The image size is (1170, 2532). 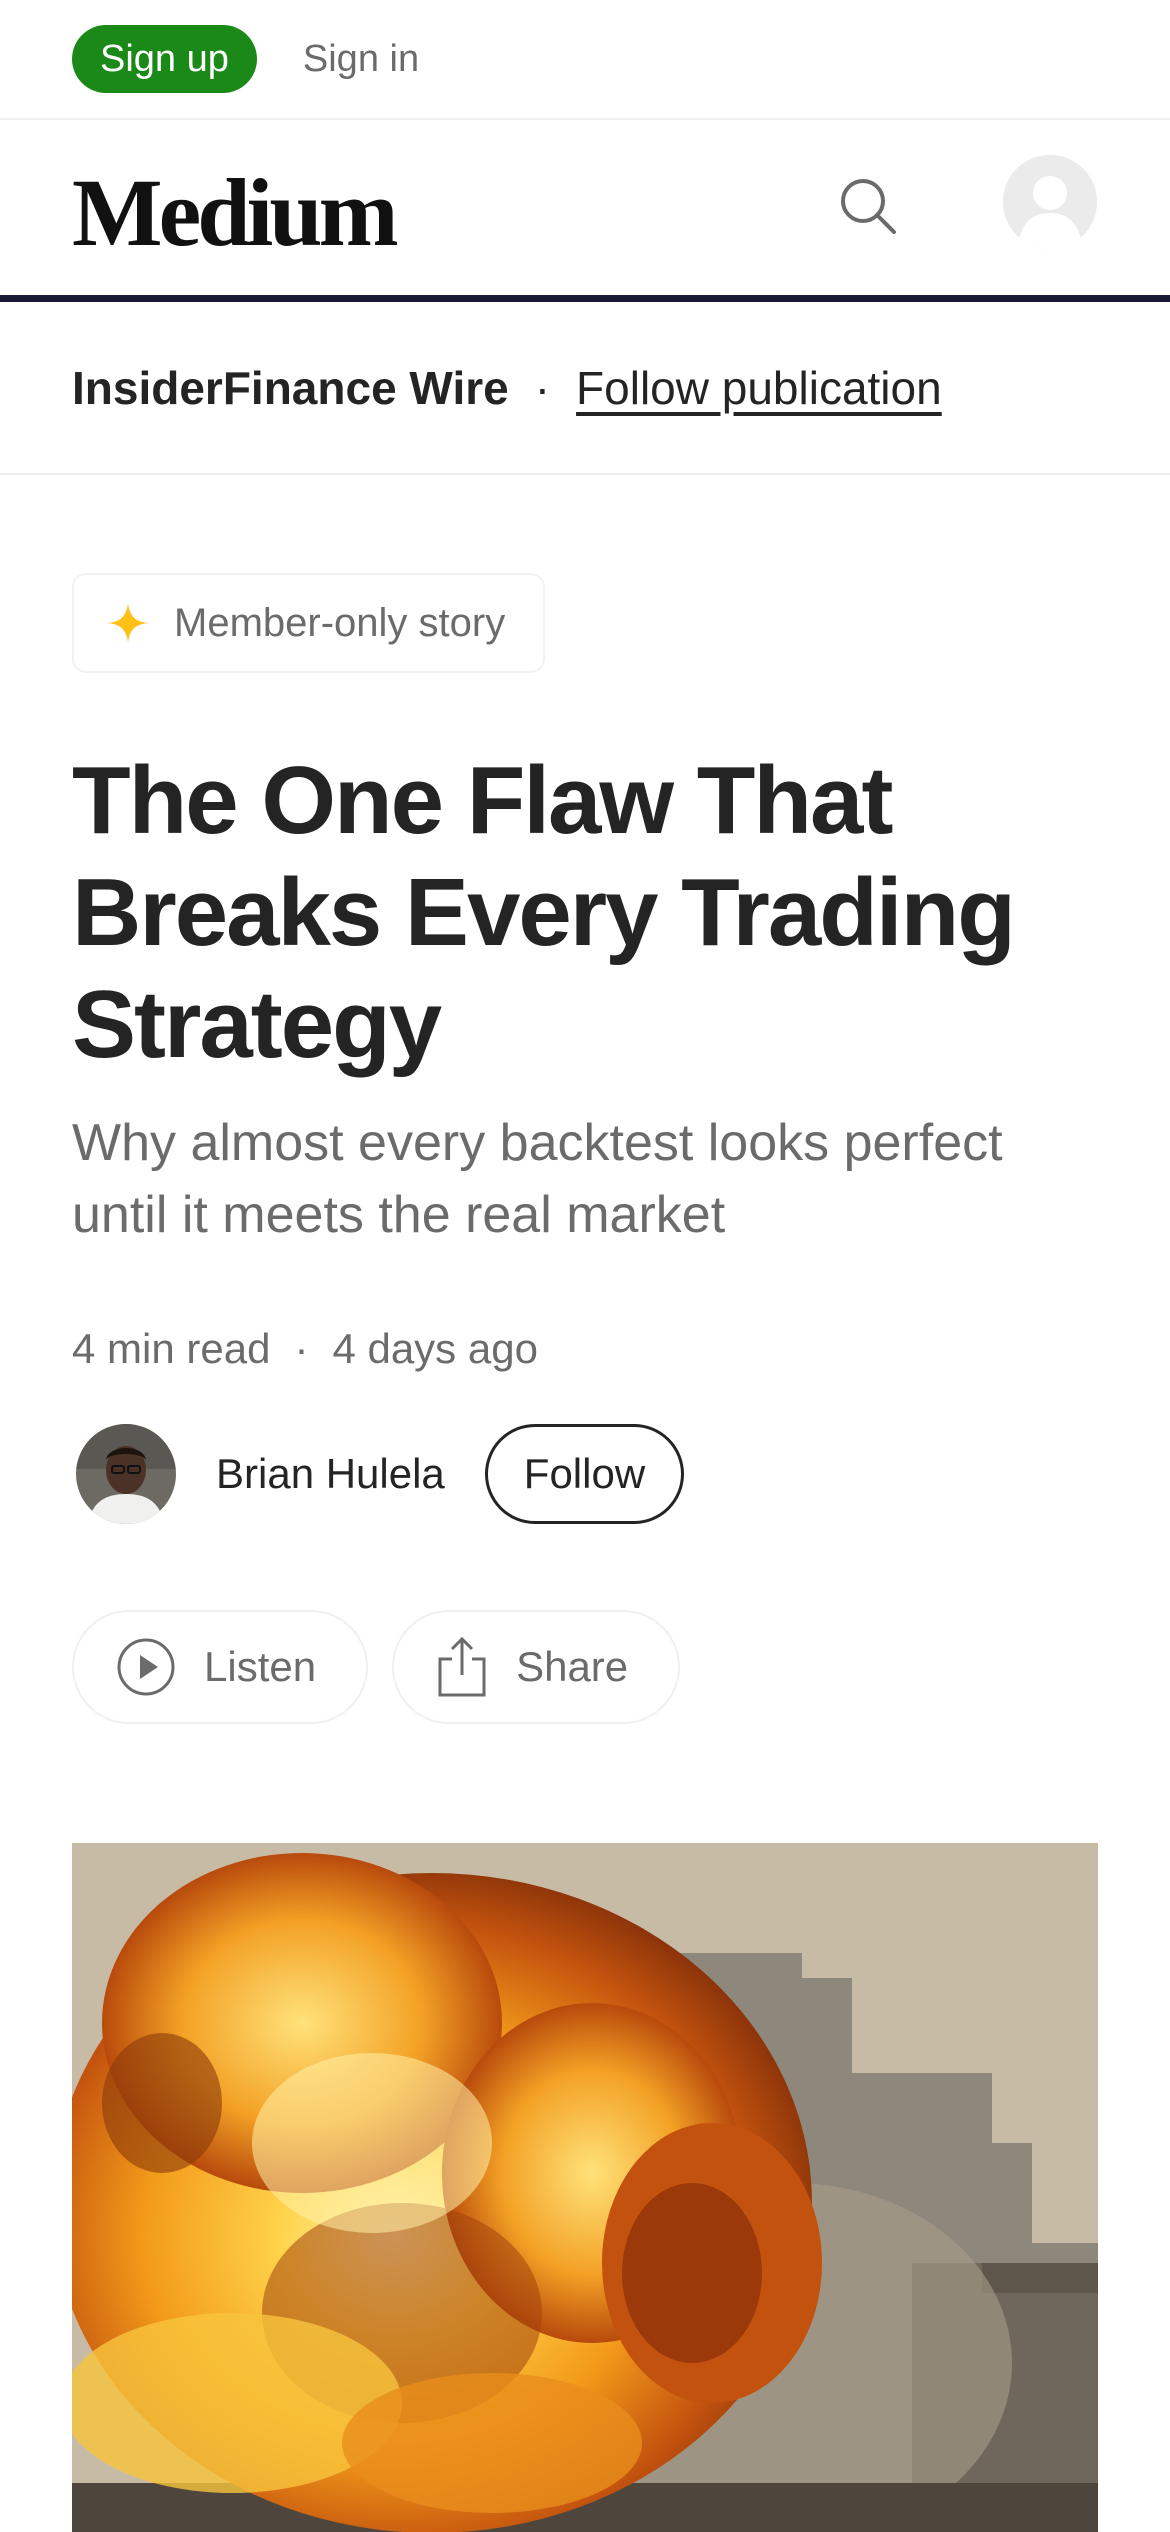 I want to click on published-date: 4 days ago, so click(x=435, y=1348).